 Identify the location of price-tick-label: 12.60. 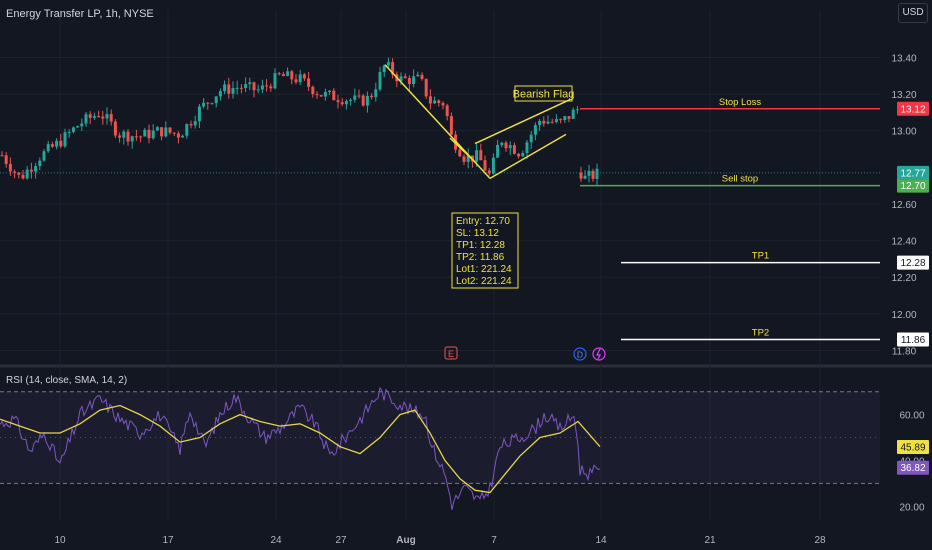
(903, 205).